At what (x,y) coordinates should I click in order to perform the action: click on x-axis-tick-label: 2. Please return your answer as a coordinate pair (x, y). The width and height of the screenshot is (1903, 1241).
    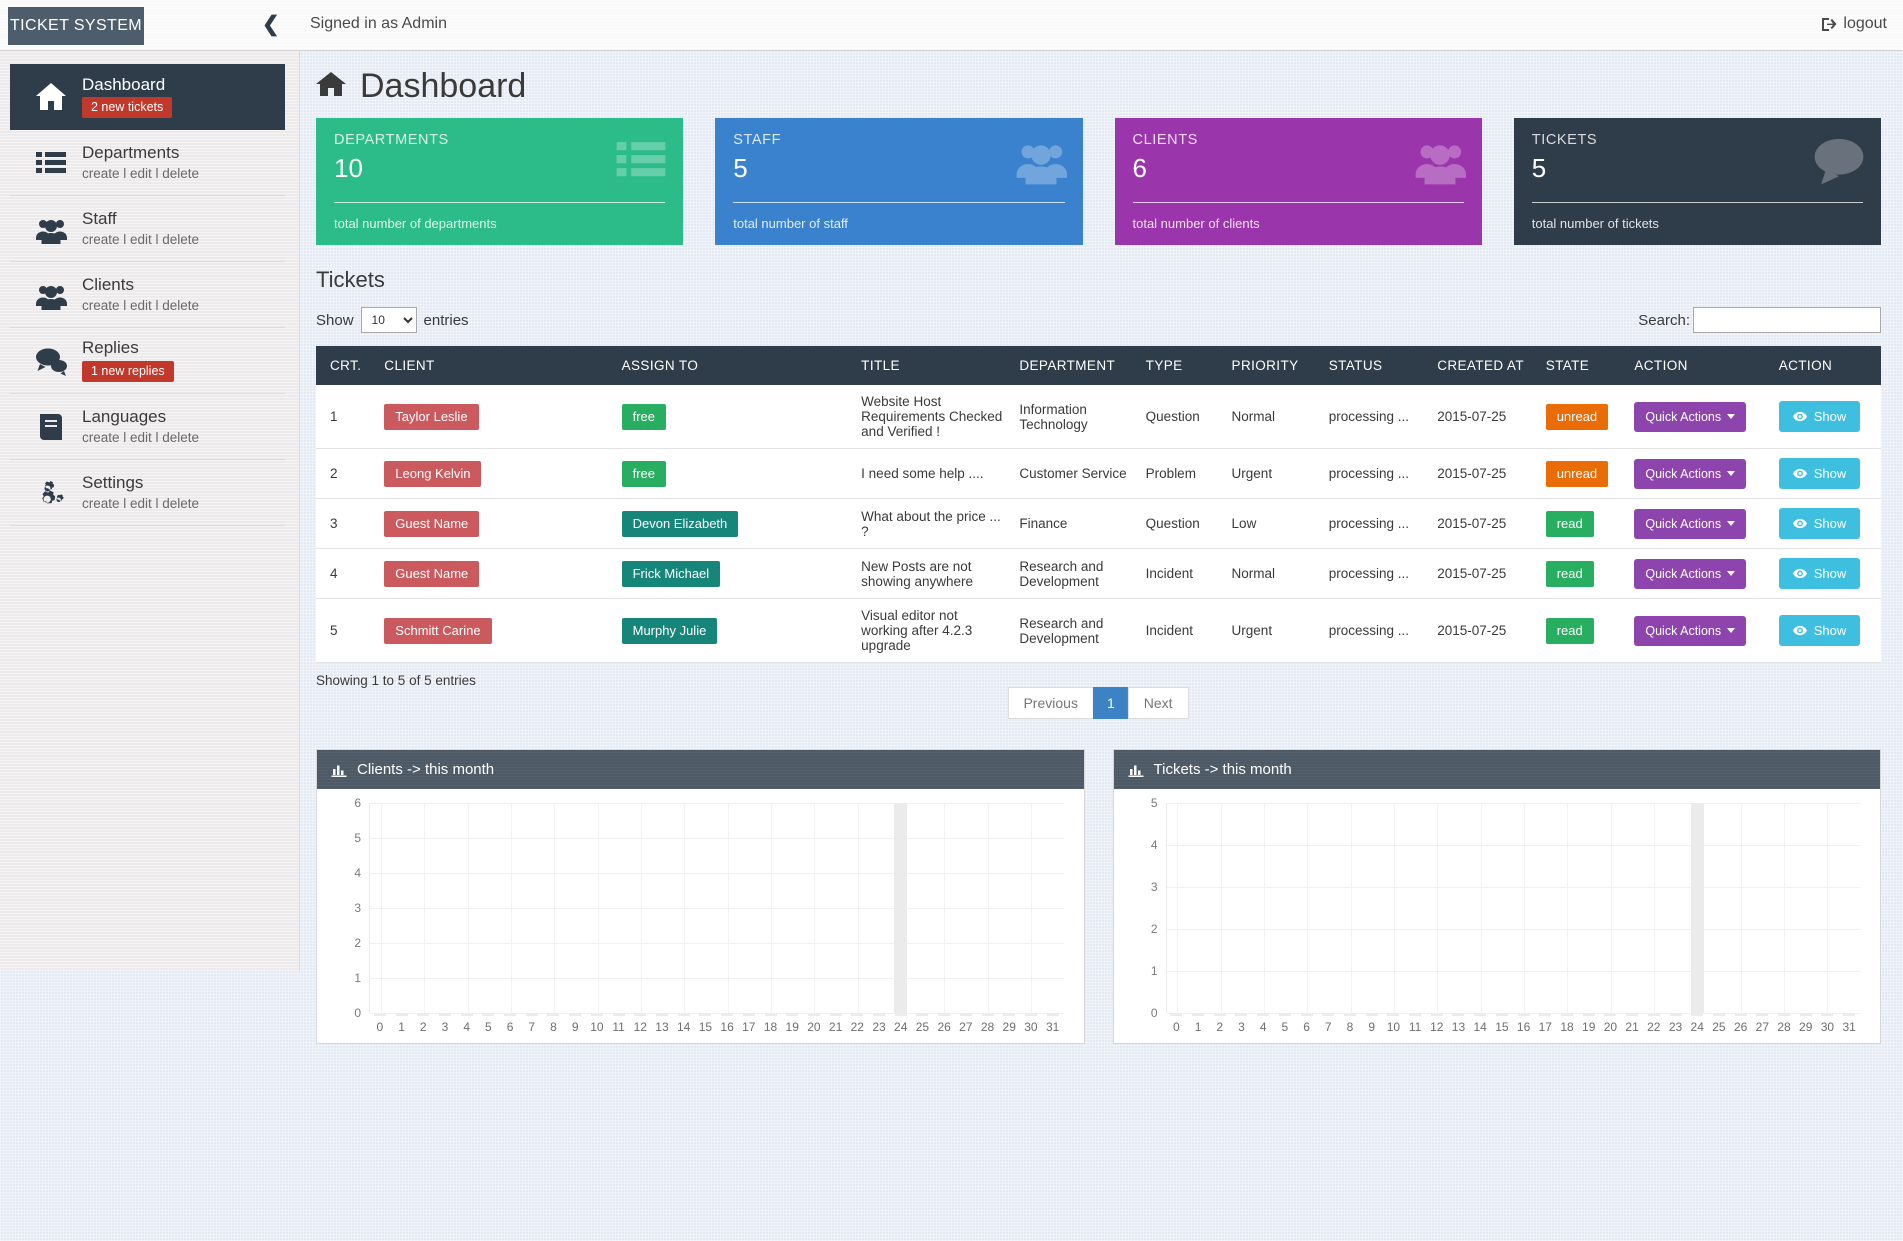
    Looking at the image, I should click on (1220, 1027).